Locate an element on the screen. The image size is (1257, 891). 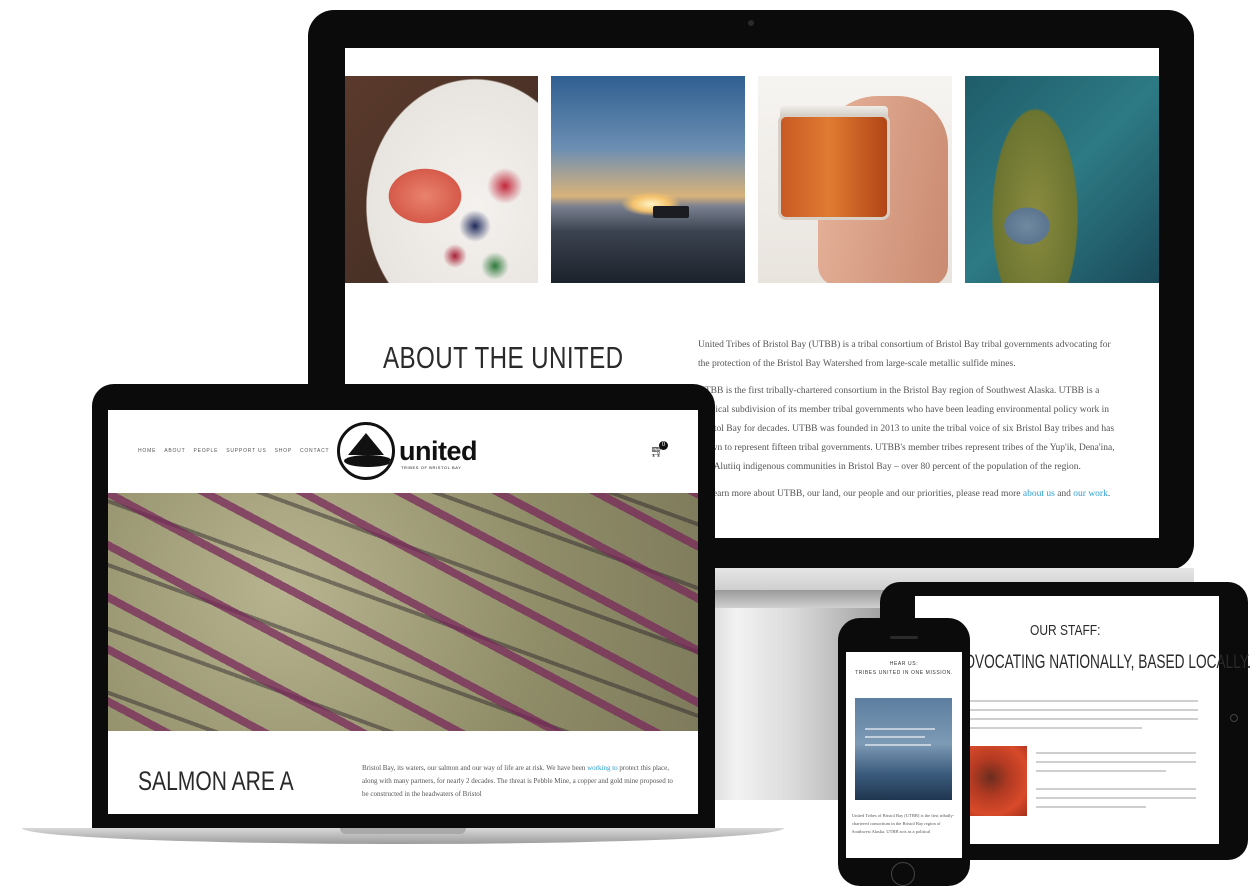
working-to-link: working to is located at coordinates (602, 768).